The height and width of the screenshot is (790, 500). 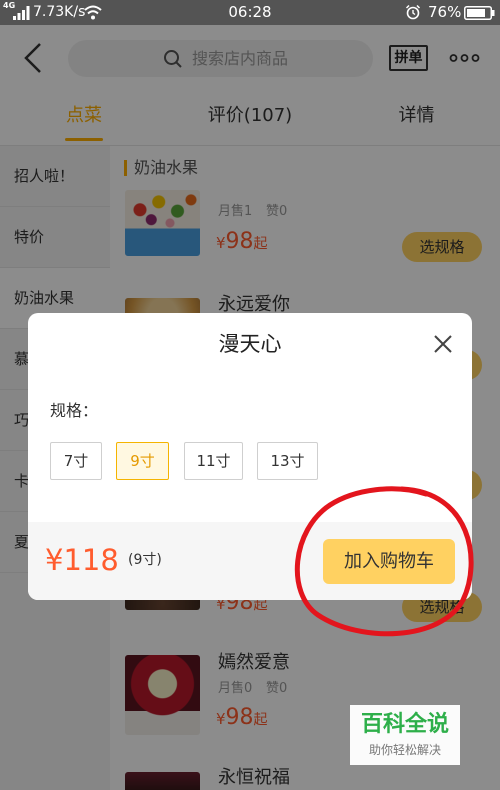 What do you see at coordinates (443, 344) in the screenshot?
I see `close-icon` at bounding box center [443, 344].